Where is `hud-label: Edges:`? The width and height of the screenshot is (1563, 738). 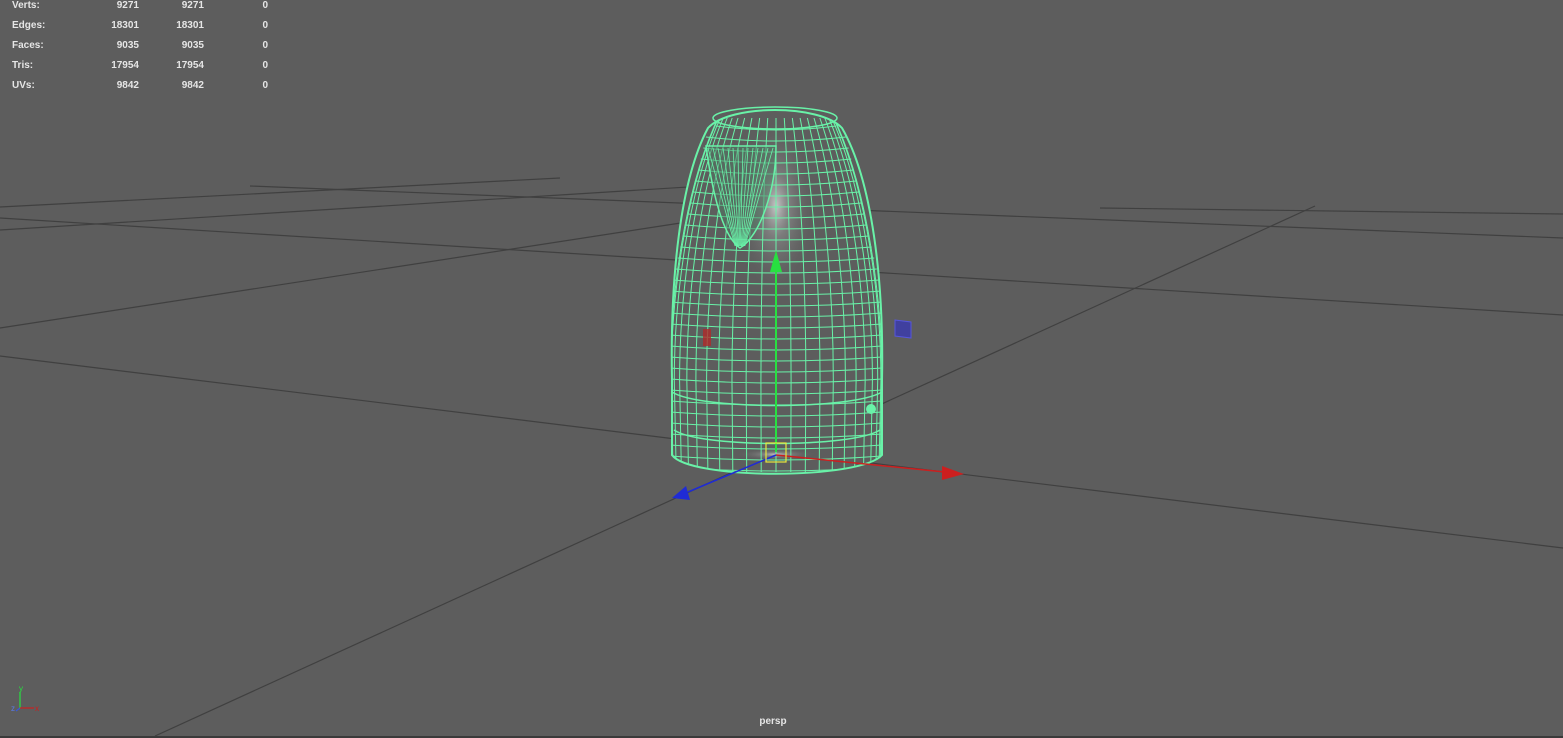 hud-label: Edges: is located at coordinates (29, 25).